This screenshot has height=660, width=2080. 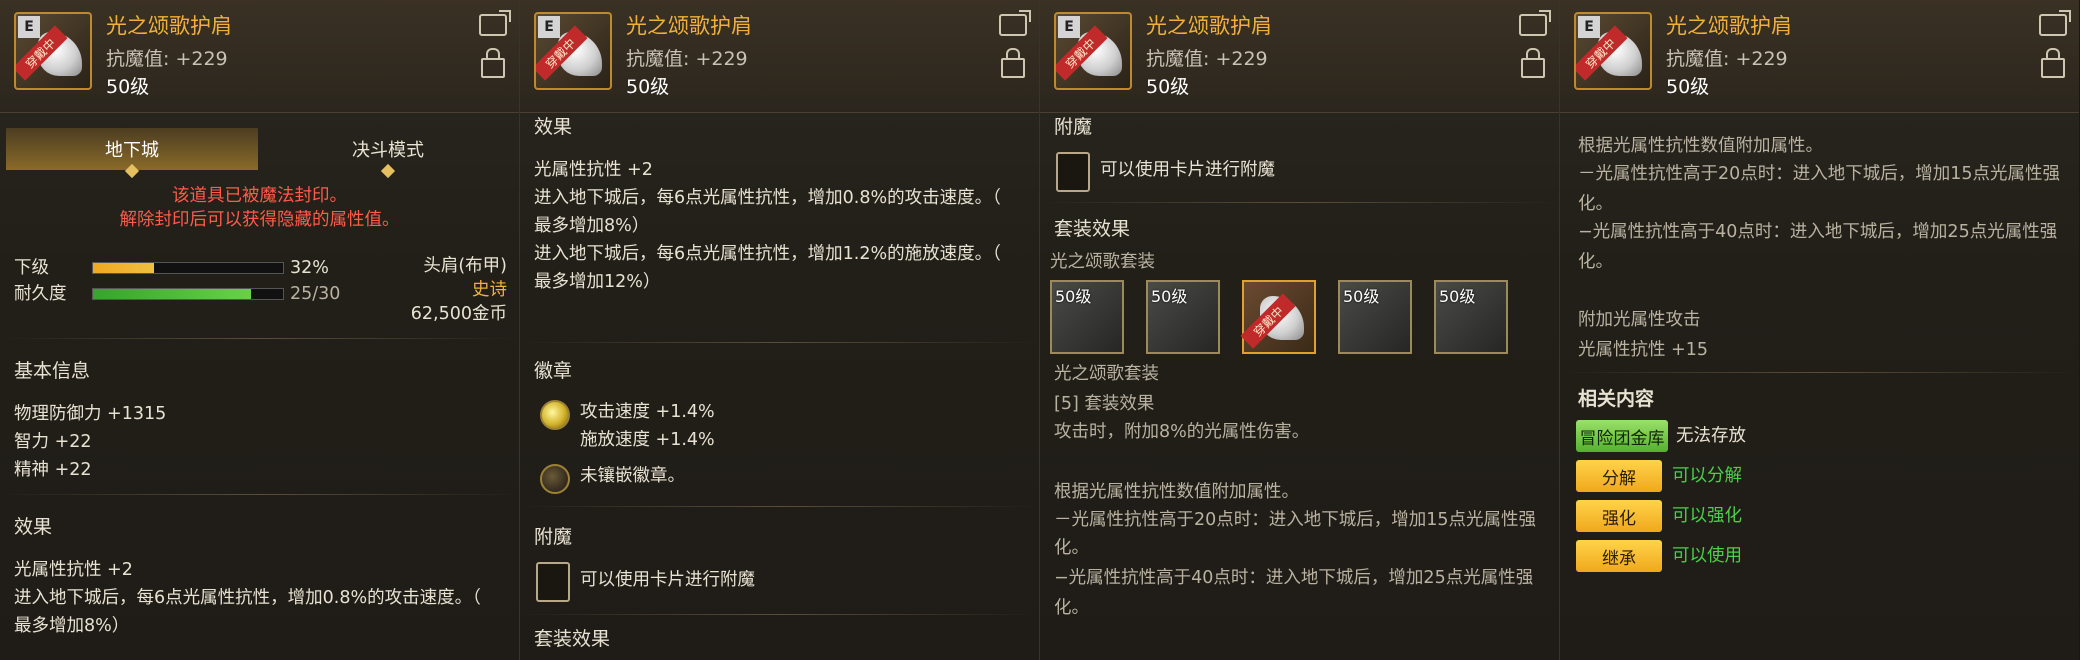 What do you see at coordinates (1622, 436) in the screenshot?
I see `adventure-vault-button: 冒险团金库` at bounding box center [1622, 436].